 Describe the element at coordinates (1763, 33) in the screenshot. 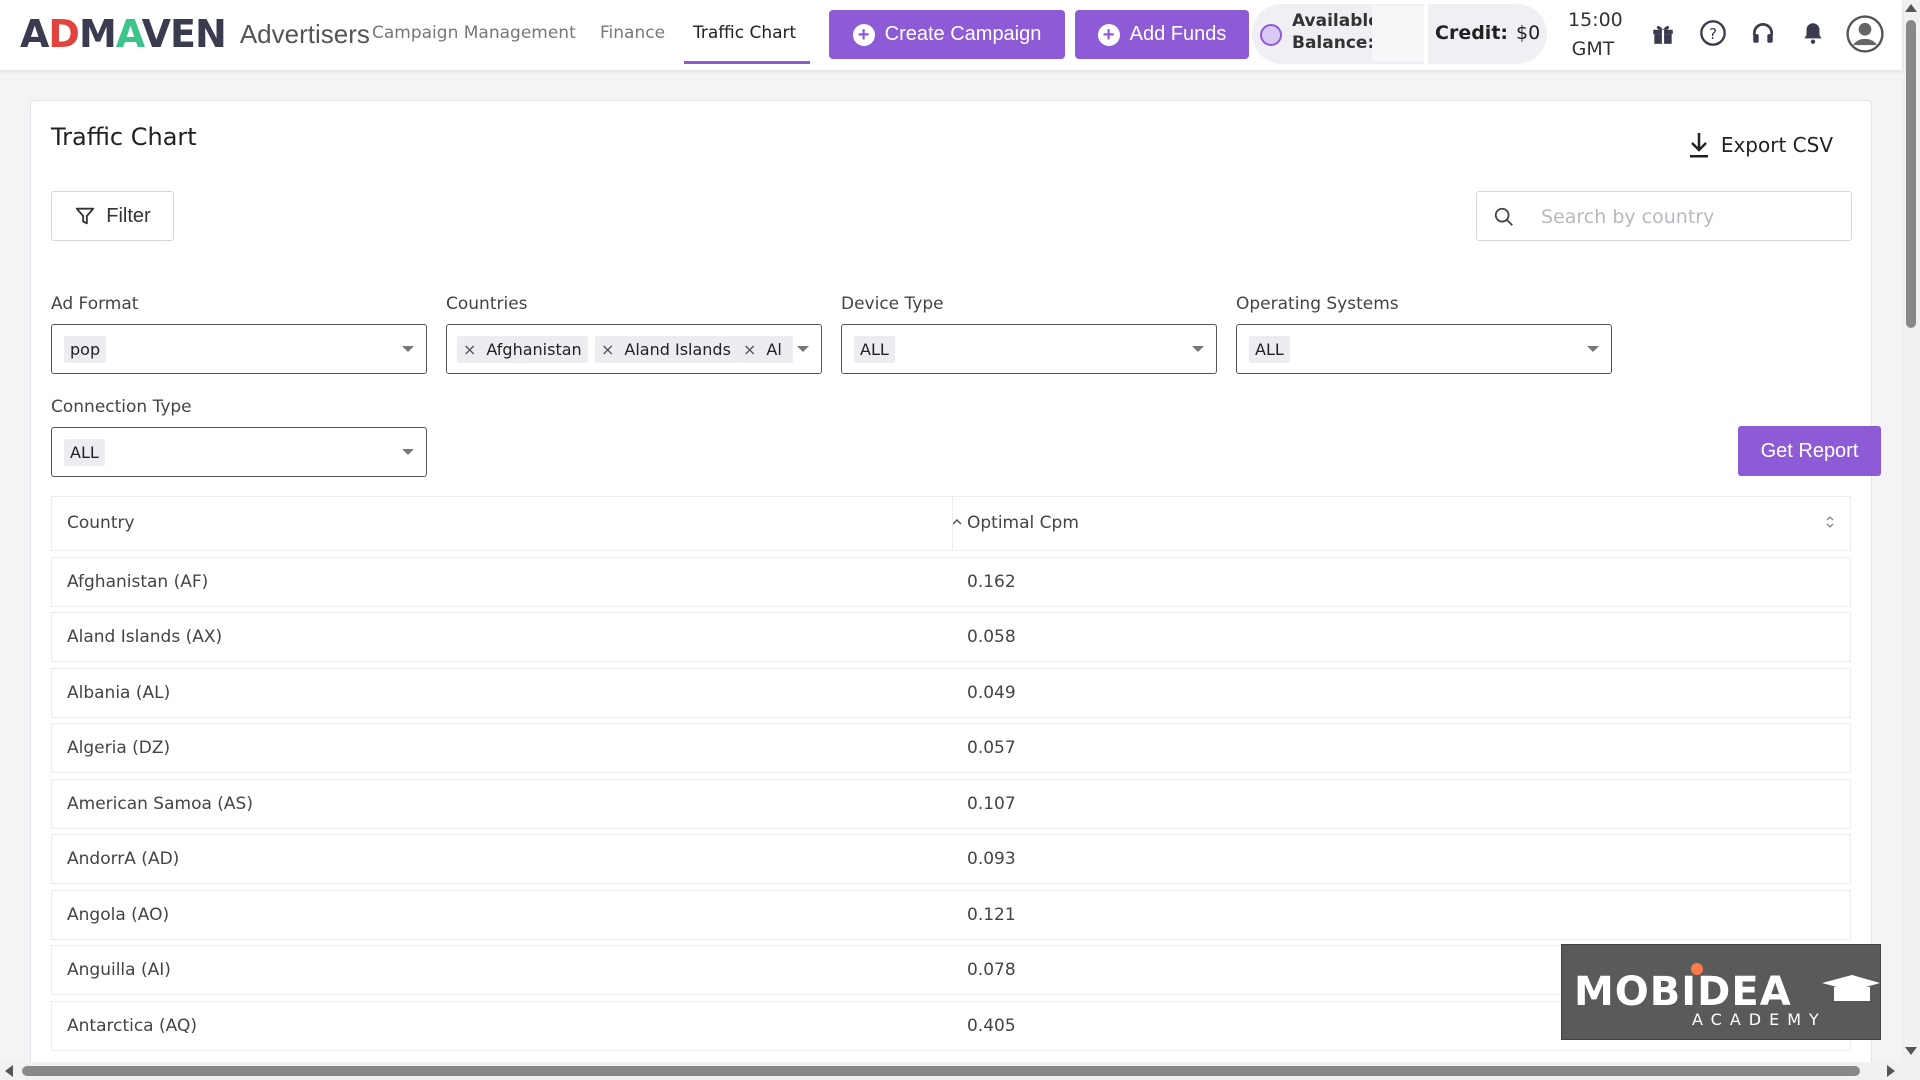

I see `headset-icon` at that location.